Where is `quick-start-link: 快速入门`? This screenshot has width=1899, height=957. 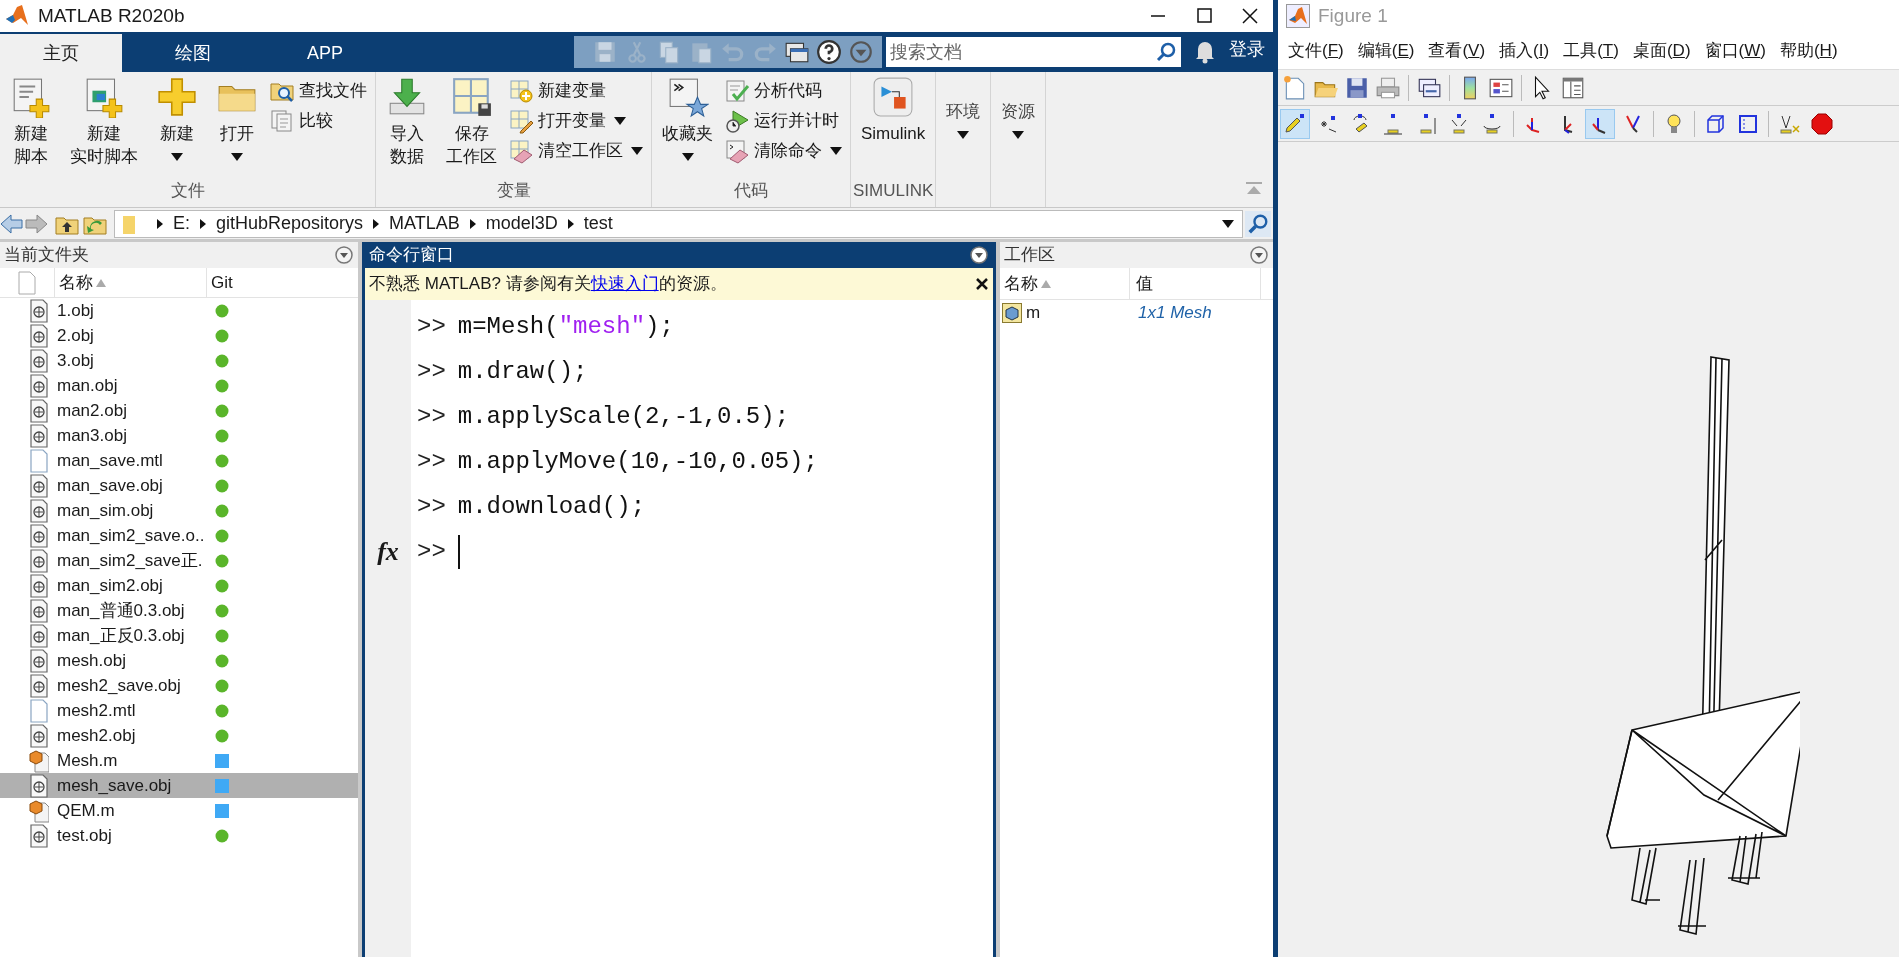
quick-start-link: 快速入门 is located at coordinates (624, 284).